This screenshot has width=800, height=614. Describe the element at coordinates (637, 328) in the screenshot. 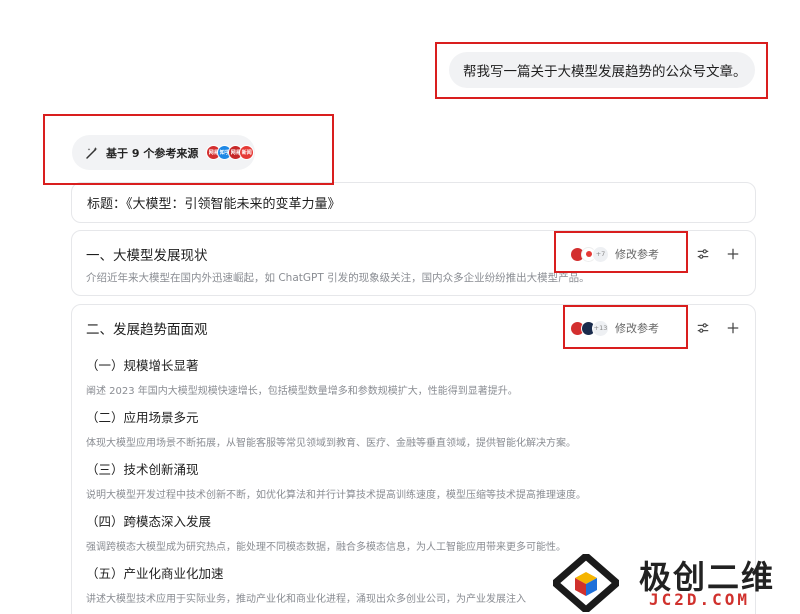

I see `section-2-modify-label: 修改参考` at that location.